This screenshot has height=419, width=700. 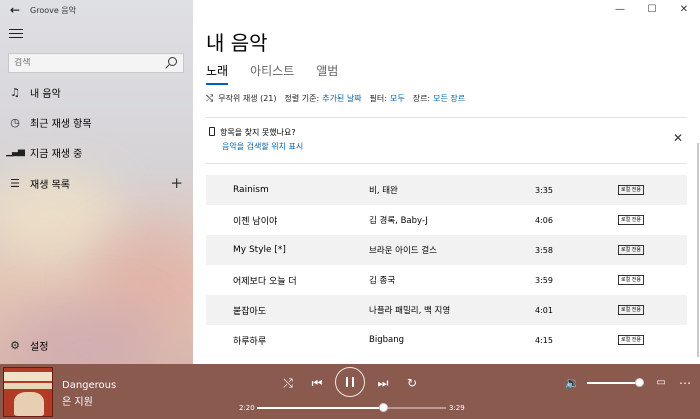 What do you see at coordinates (446, 250) in the screenshot?
I see `song-row: My Style [*] 브라운 아이드 걸스 3:58 로컬 전용` at bounding box center [446, 250].